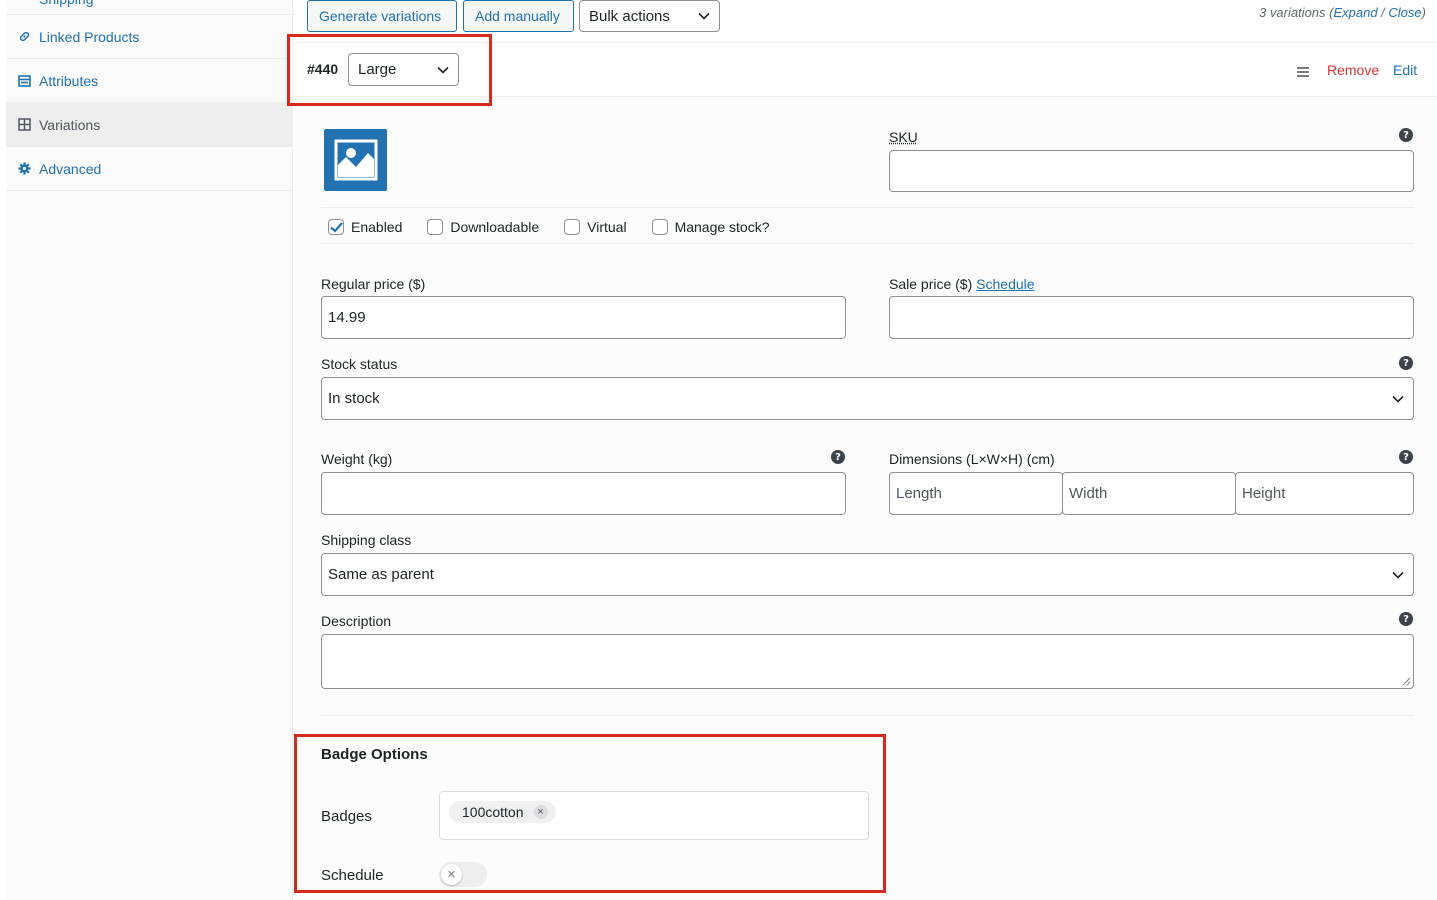  I want to click on badge-tag-label: 100cotton, so click(493, 812).